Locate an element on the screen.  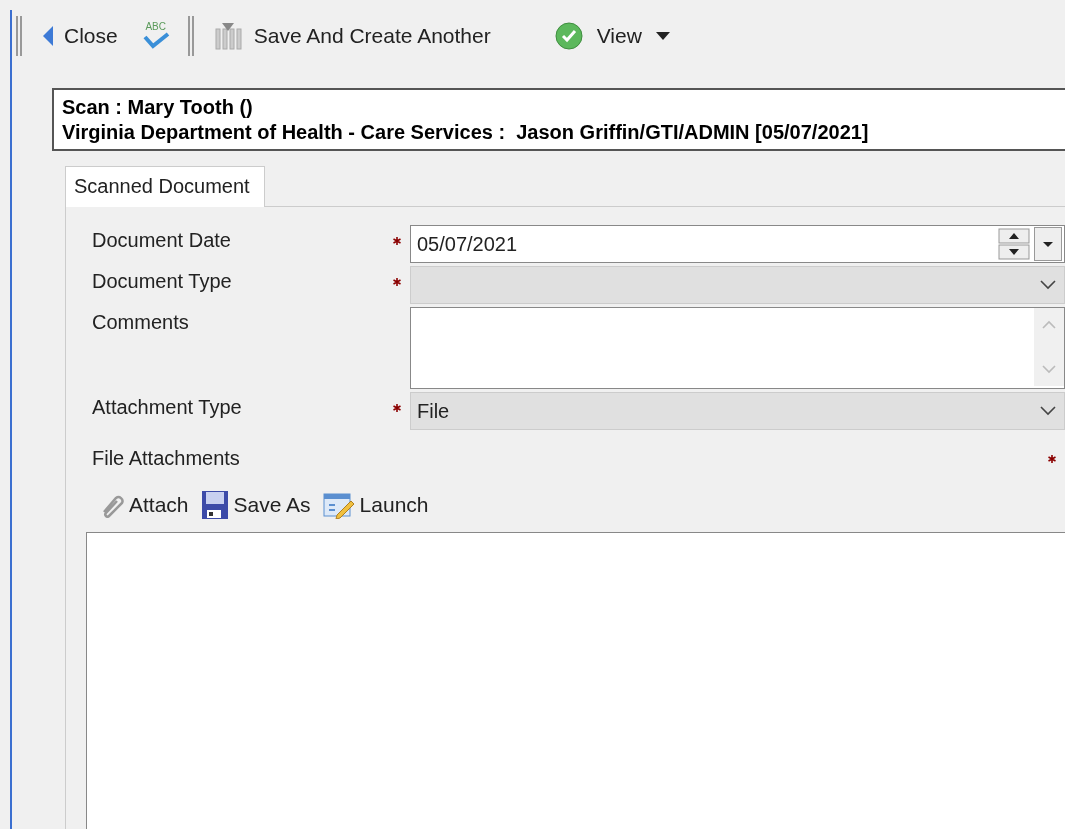
checkmark-icon is located at coordinates (155, 41).